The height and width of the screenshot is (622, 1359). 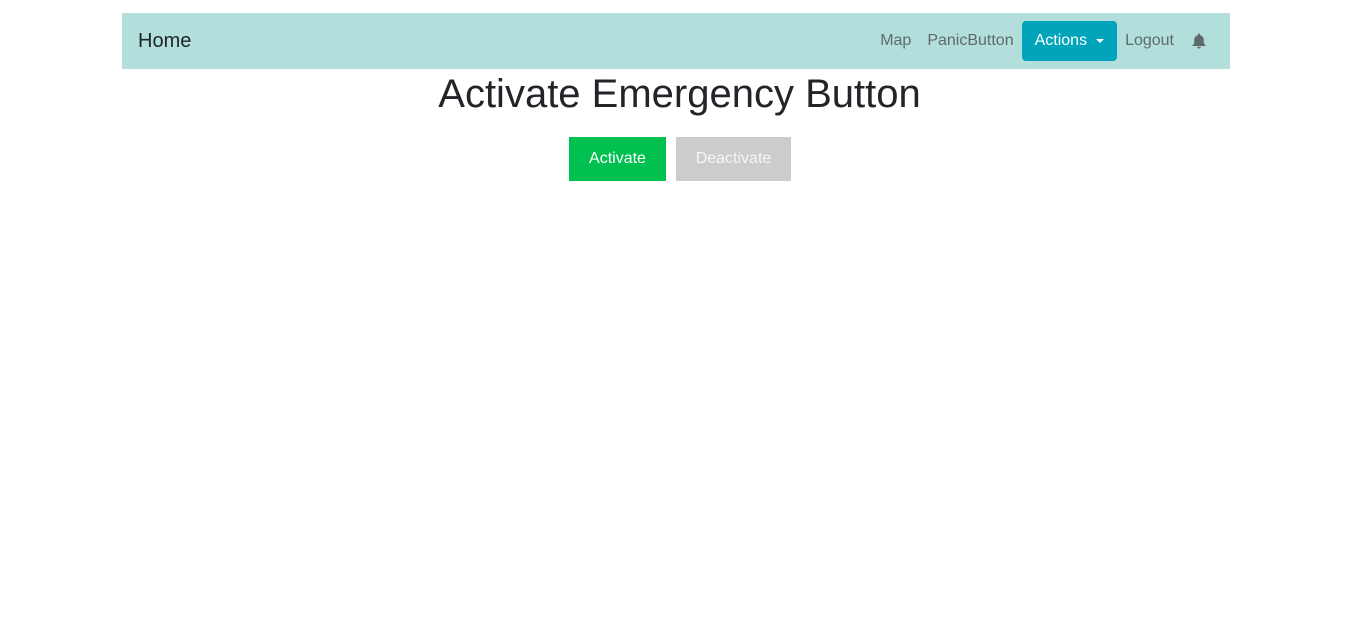 I want to click on map-link: Map, so click(x=895, y=41).